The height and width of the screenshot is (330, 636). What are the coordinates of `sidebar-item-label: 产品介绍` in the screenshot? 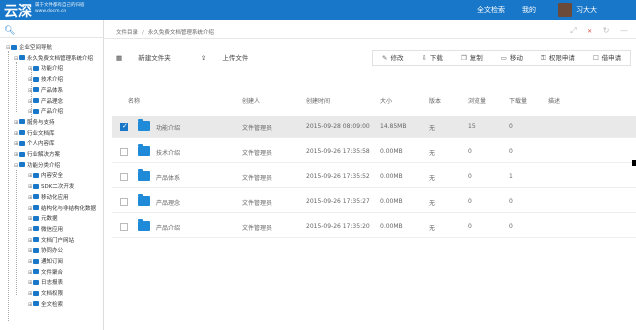 It's located at (52, 112).